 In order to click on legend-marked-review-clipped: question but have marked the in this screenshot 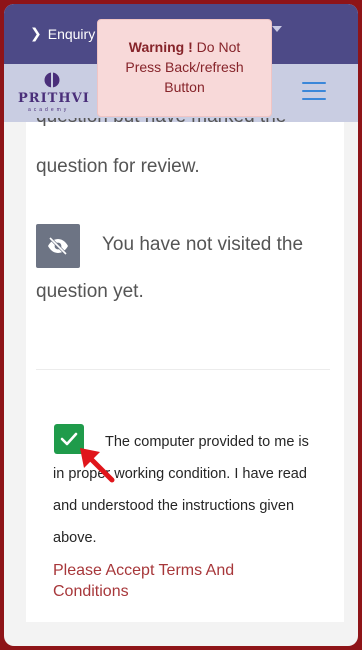, I will do `click(184, 126)`.